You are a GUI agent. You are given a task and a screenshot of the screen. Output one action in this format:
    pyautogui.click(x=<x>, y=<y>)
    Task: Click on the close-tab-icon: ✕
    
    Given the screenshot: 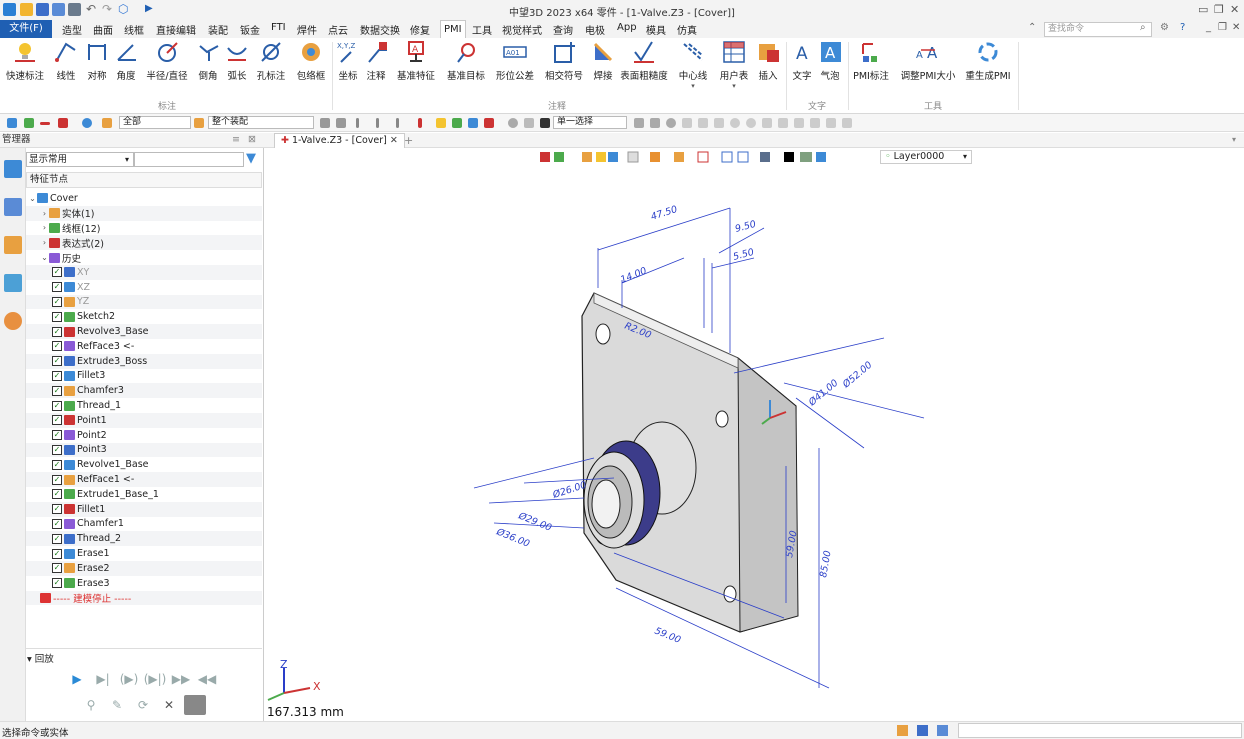 What is the action you would take?
    pyautogui.click(x=394, y=140)
    